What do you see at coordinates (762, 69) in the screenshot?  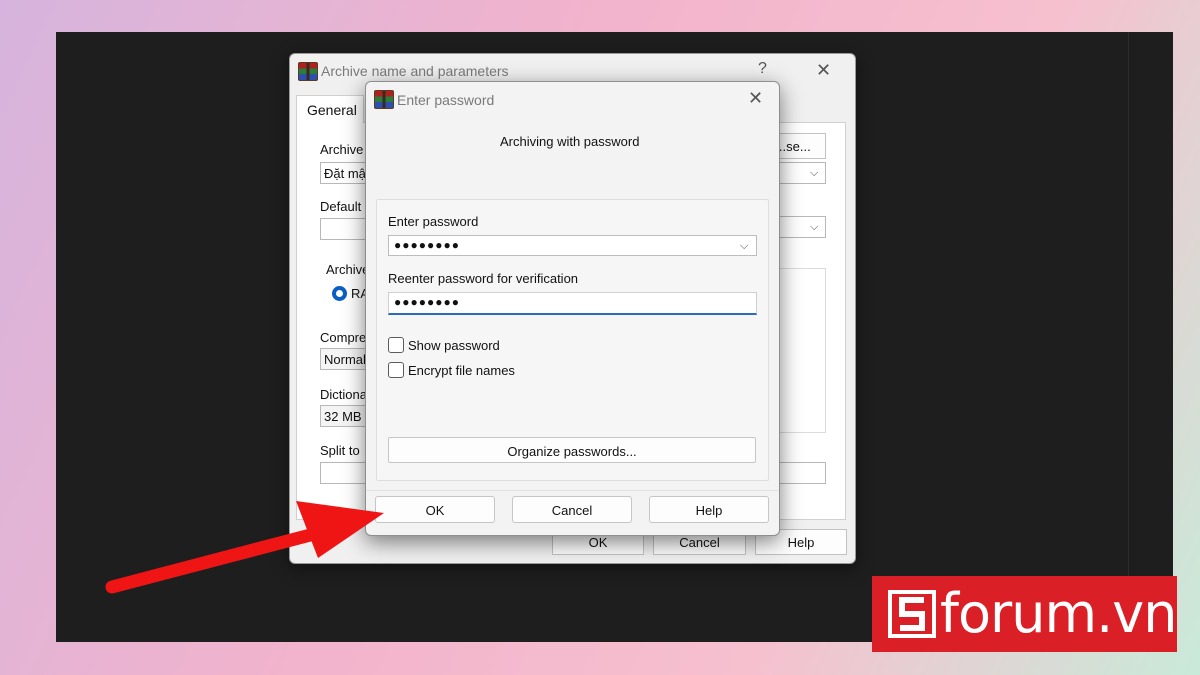 I see `help-question-icon: ?` at bounding box center [762, 69].